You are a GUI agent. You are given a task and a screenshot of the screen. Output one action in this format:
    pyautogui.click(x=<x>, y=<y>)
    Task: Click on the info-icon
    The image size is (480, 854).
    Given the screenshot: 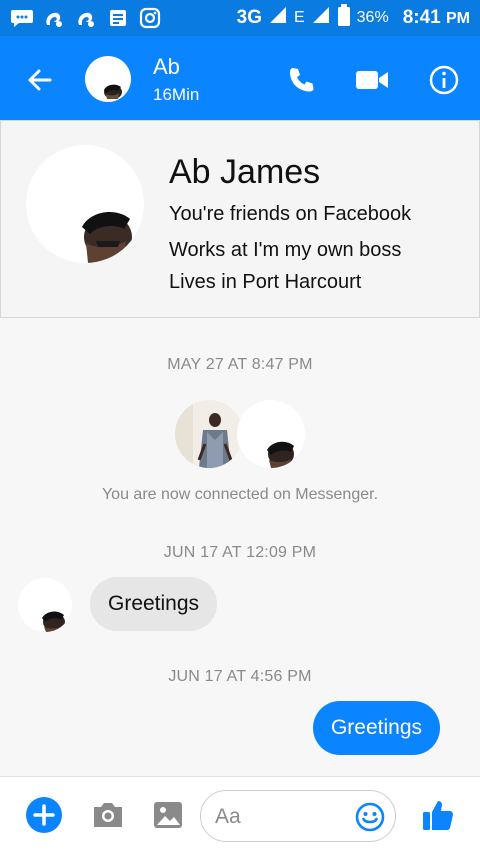 What is the action you would take?
    pyautogui.click(x=444, y=80)
    